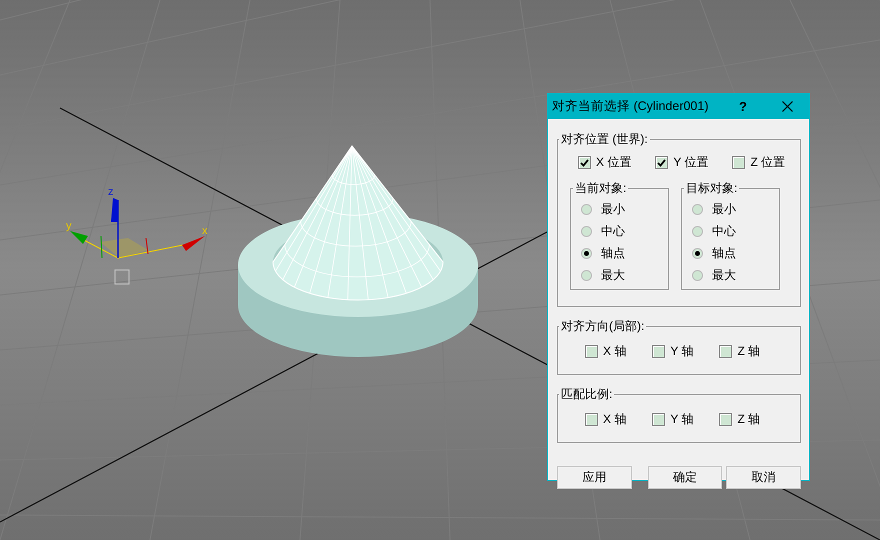 The height and width of the screenshot is (540, 880). What do you see at coordinates (594, 477) in the screenshot?
I see `dialog-button: 应用` at bounding box center [594, 477].